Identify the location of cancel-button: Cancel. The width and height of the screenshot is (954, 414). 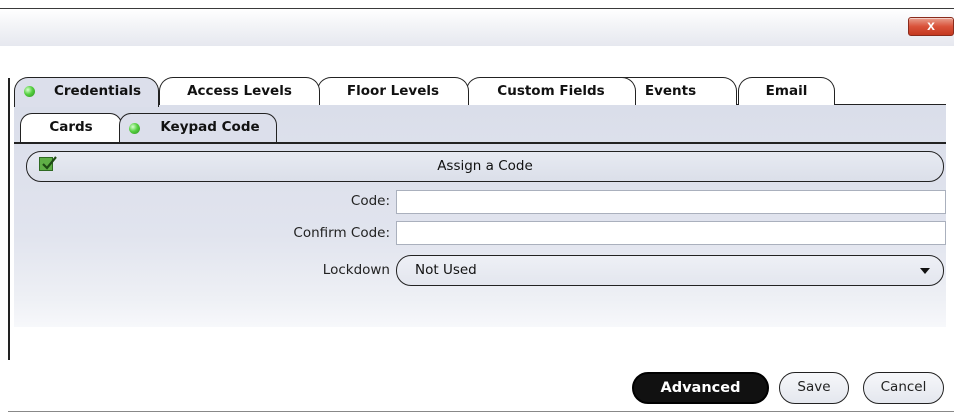
(903, 388).